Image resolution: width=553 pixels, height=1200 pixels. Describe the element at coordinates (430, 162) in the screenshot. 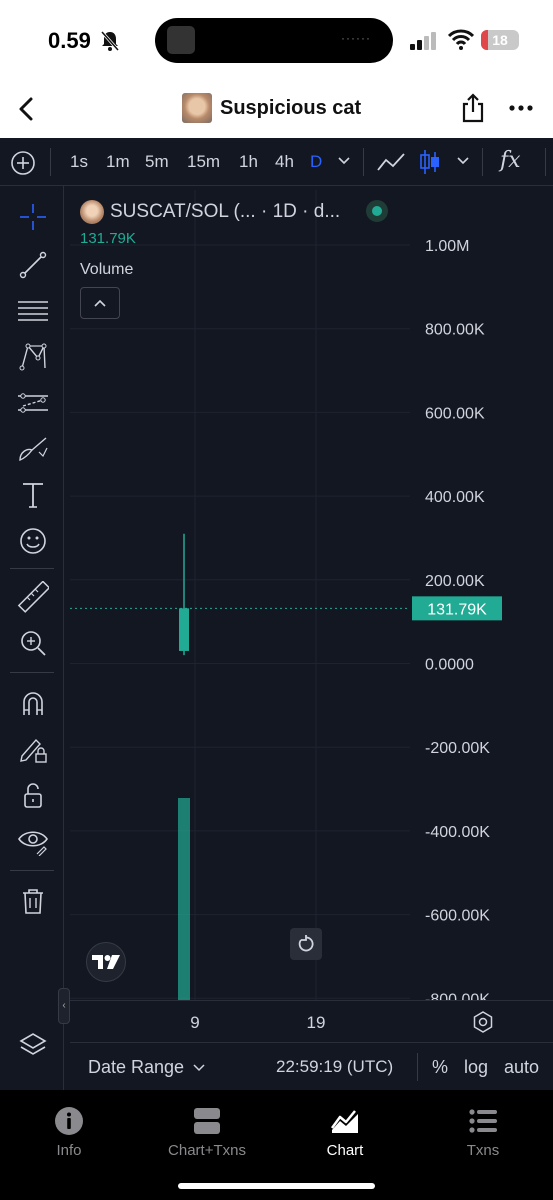

I see `candlestick-icon` at that location.